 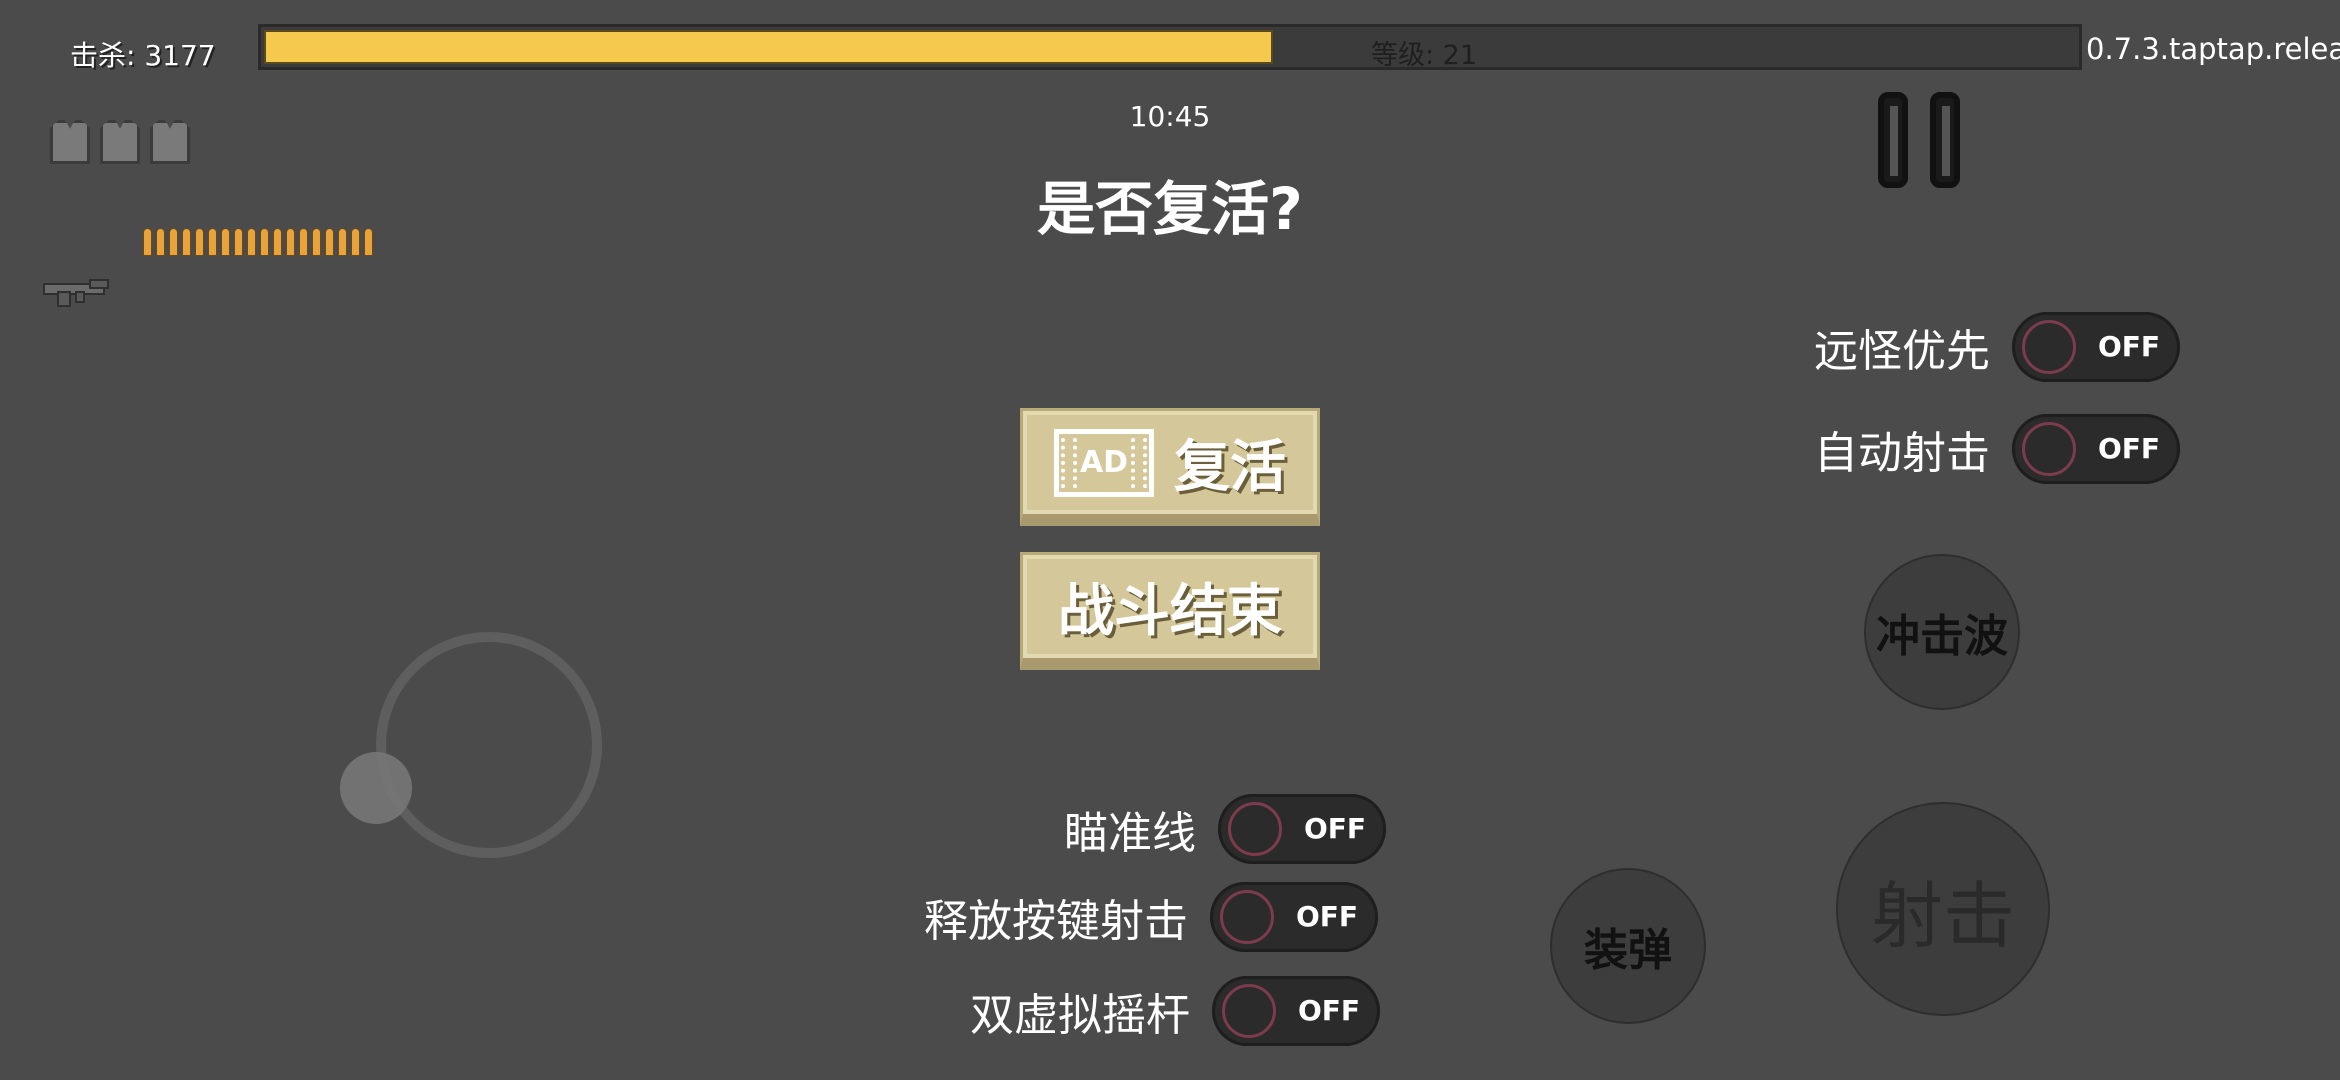 I want to click on toggle-row-auto-shoot: 自动射击 OFF, so click(x=1997, y=449).